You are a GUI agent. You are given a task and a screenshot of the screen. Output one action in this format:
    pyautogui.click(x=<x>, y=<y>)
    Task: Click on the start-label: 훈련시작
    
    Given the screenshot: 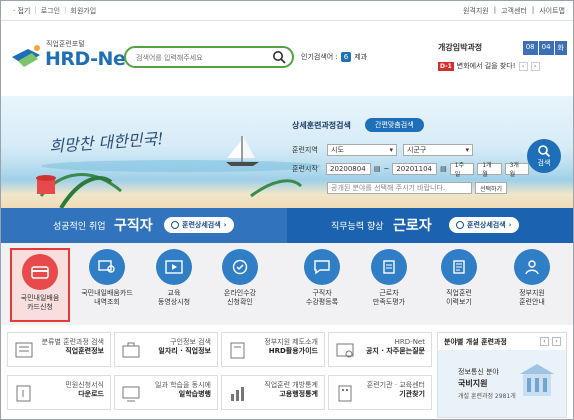 What is the action you would take?
    pyautogui.click(x=305, y=169)
    